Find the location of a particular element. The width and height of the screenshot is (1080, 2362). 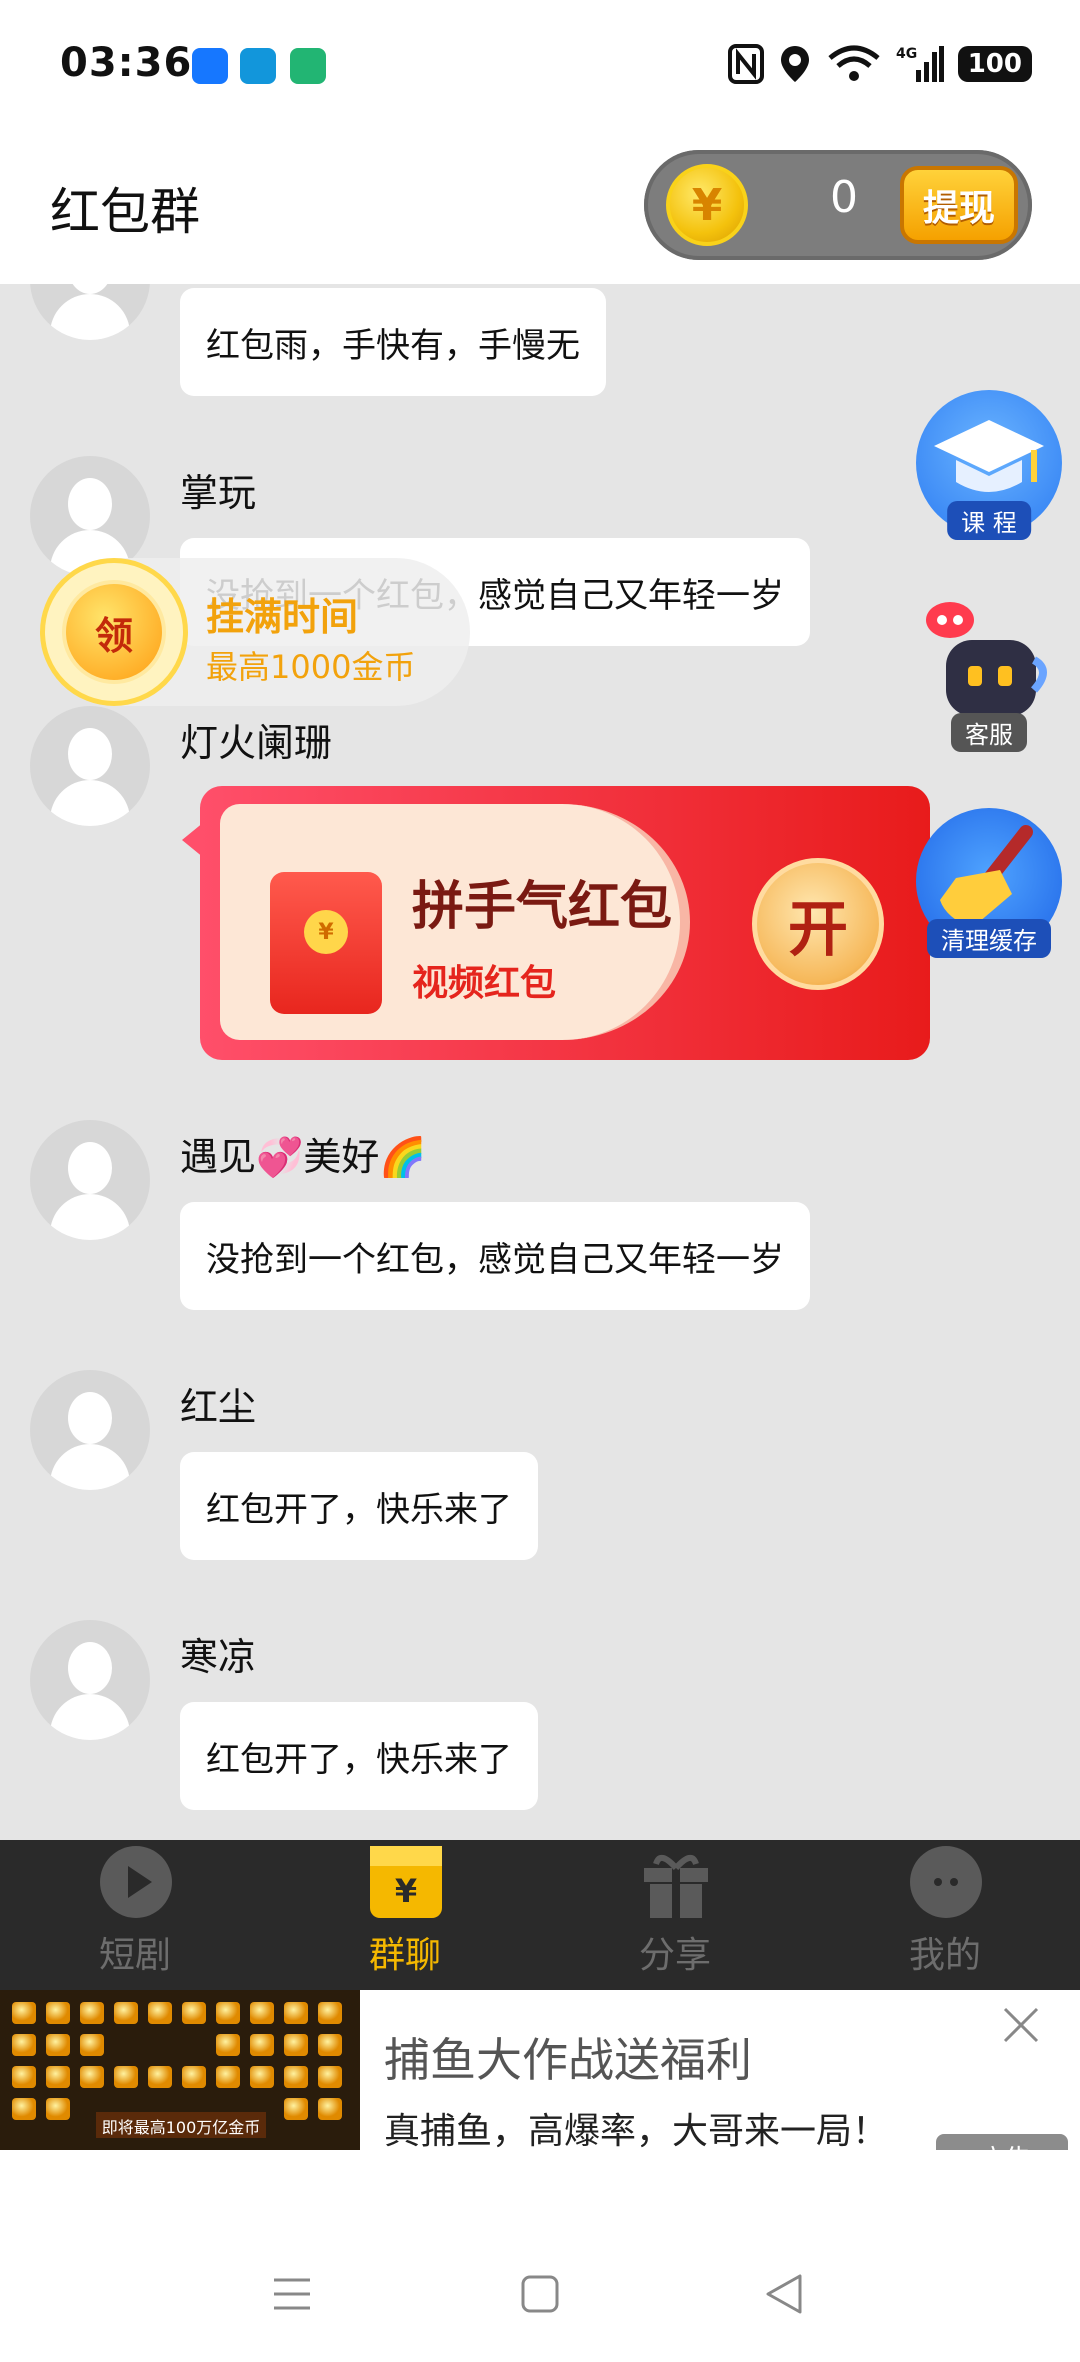

tab-mine: 我的 is located at coordinates (945, 1915).